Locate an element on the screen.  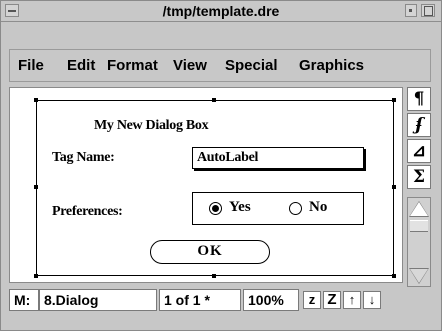
resize-handle-left is located at coordinates (36, 187).